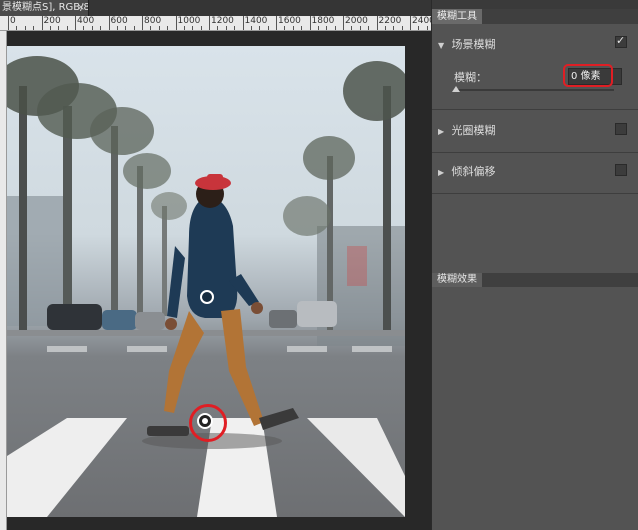 The image size is (638, 530). Describe the element at coordinates (256, 21) in the screenshot. I see `ruler-label: 1400` at that location.